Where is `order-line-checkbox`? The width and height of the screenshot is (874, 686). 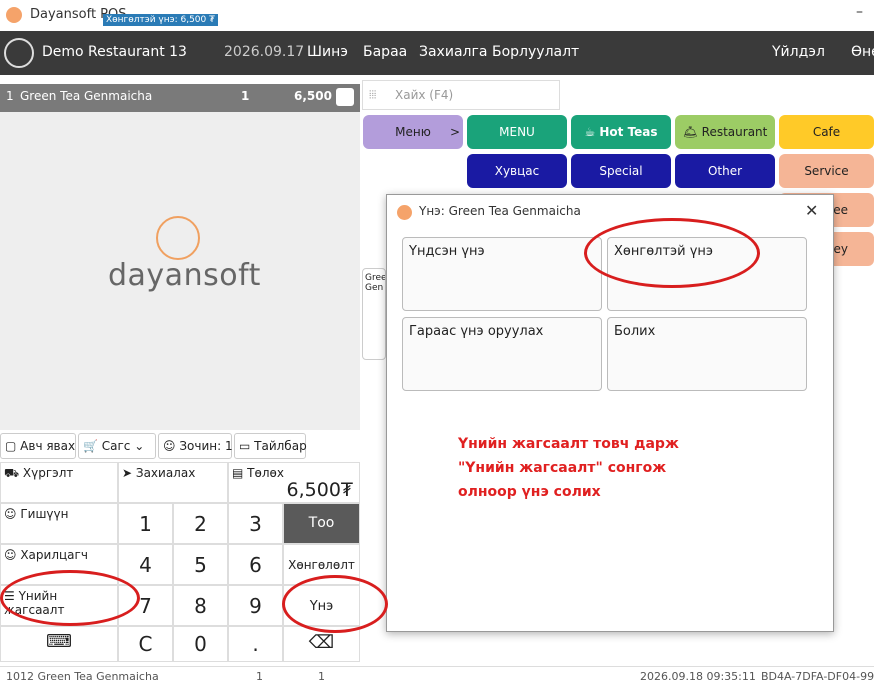 order-line-checkbox is located at coordinates (345, 97).